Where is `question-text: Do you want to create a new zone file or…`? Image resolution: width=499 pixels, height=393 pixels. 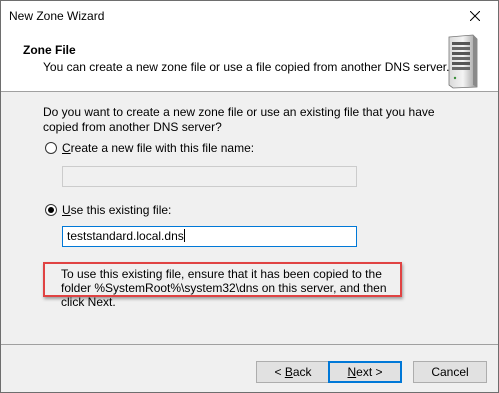
question-text: Do you want to create a new zone file or… is located at coordinates (239, 119).